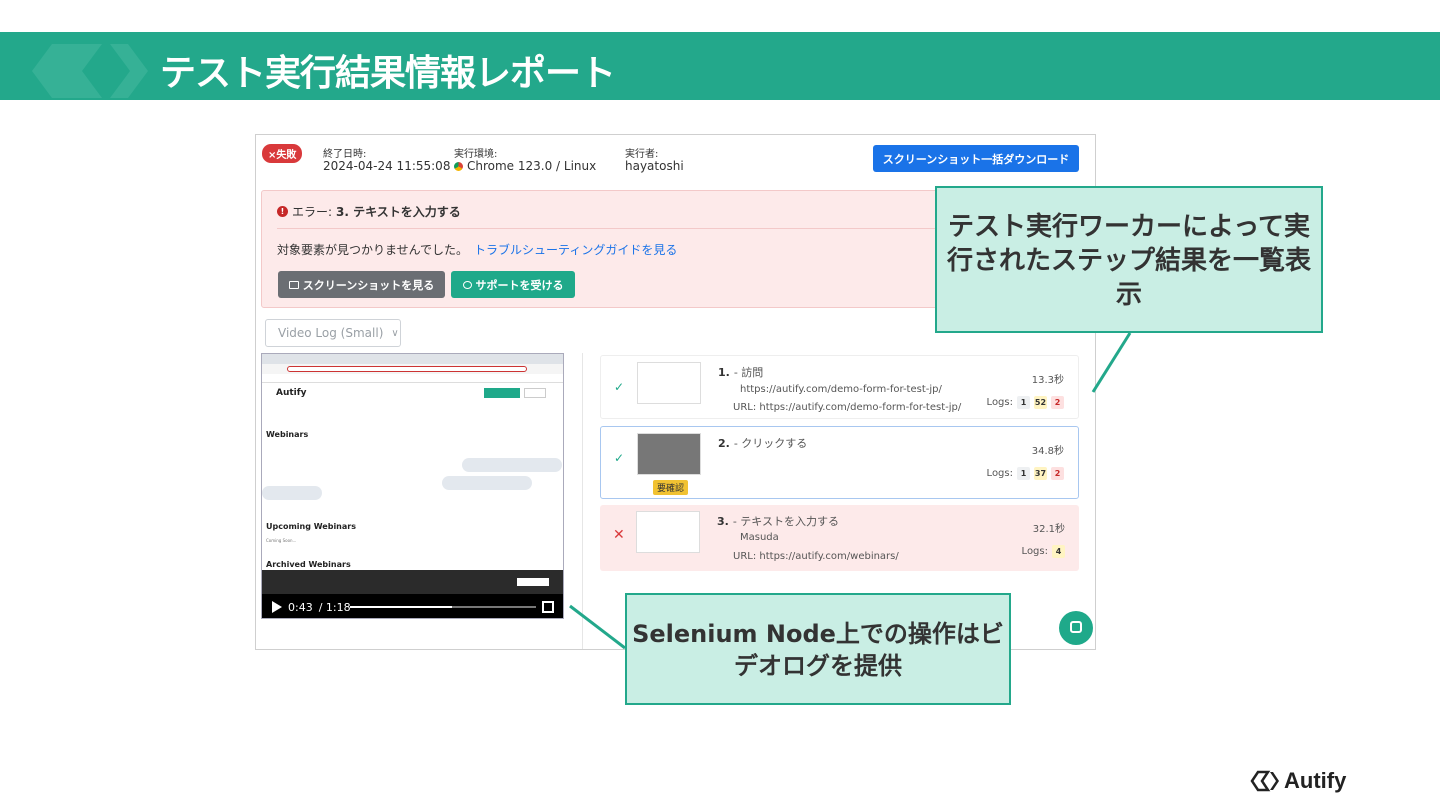 The image size is (1440, 810). Describe the element at coordinates (1111, 362) in the screenshot. I see `steps-callout-connector` at that location.